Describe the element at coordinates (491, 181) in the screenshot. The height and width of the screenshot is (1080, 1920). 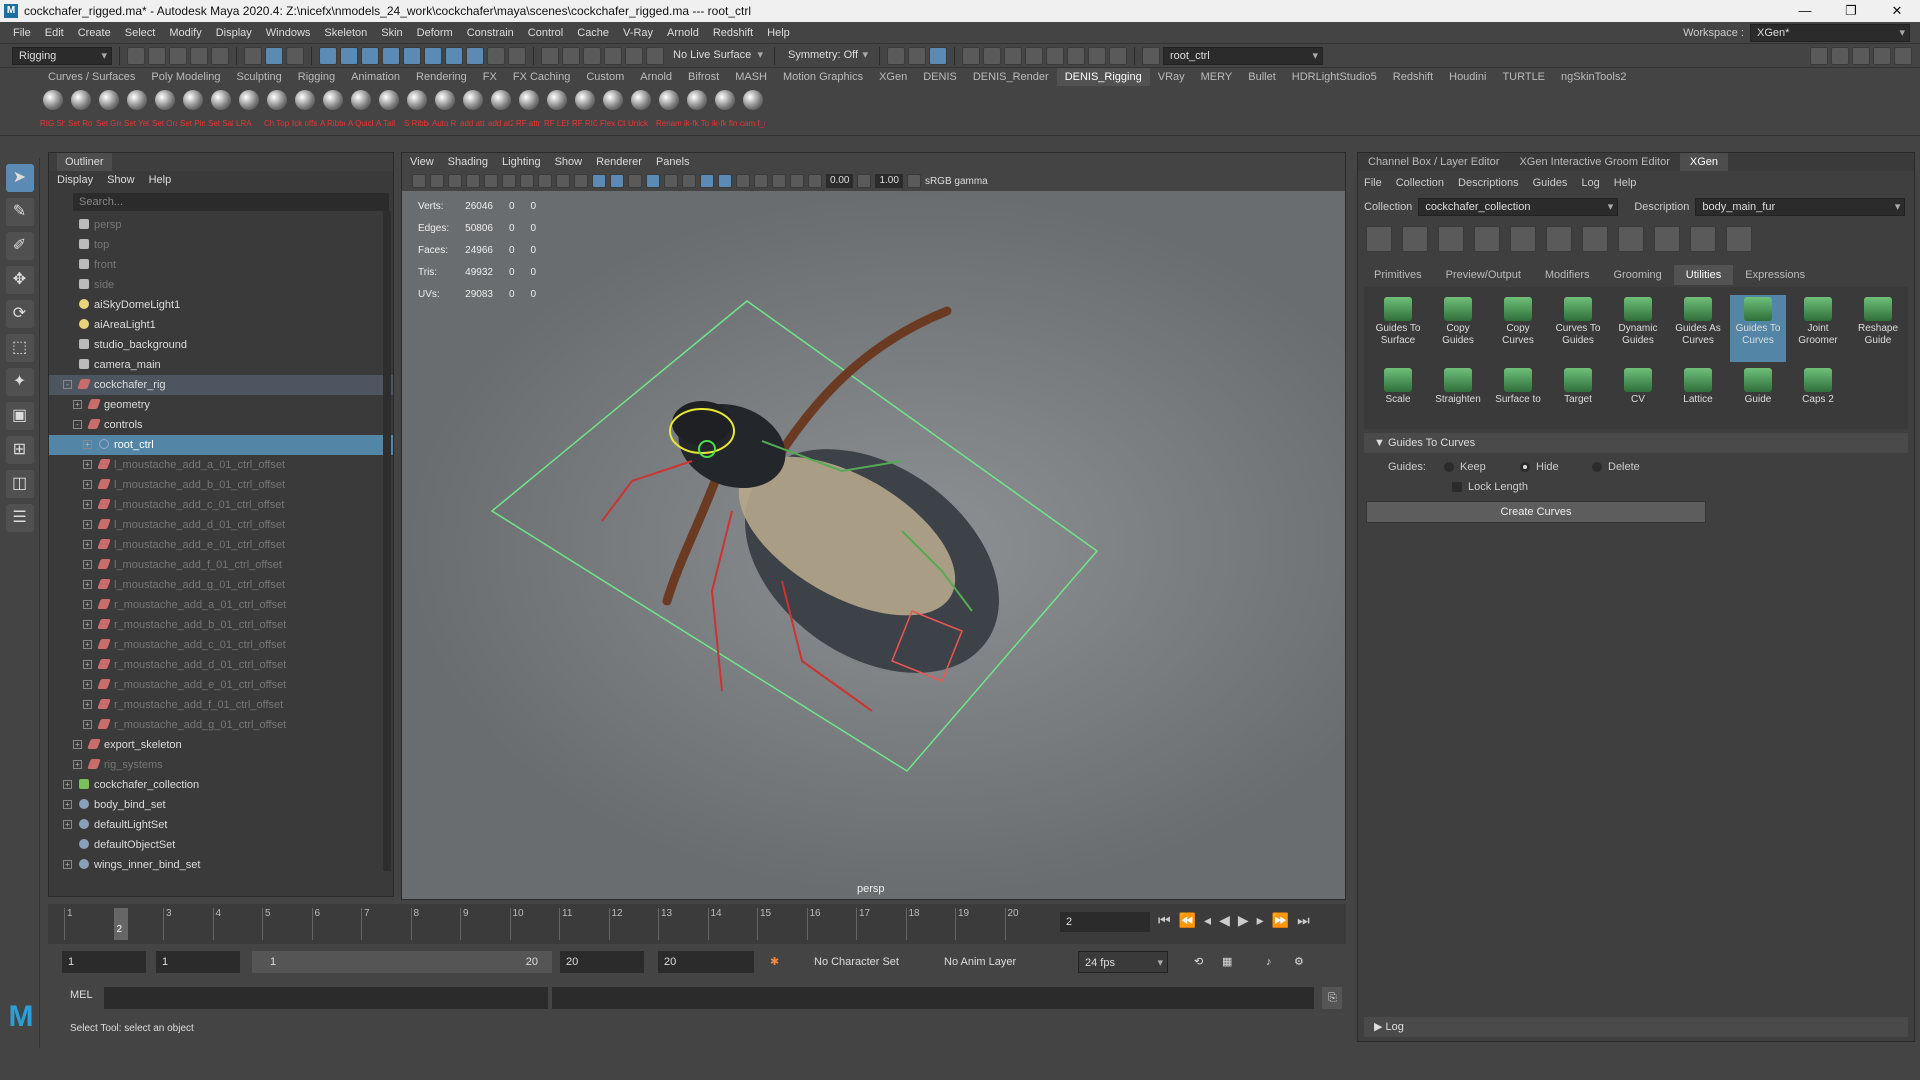
I see `grid-icon` at that location.